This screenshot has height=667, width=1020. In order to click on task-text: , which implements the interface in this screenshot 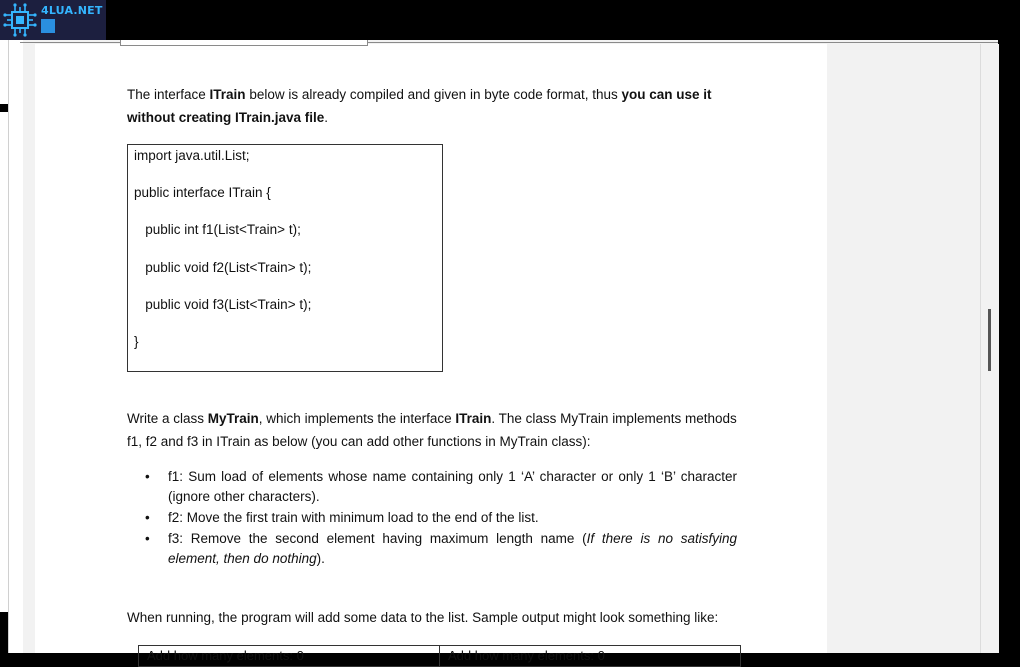, I will do `click(357, 418)`.